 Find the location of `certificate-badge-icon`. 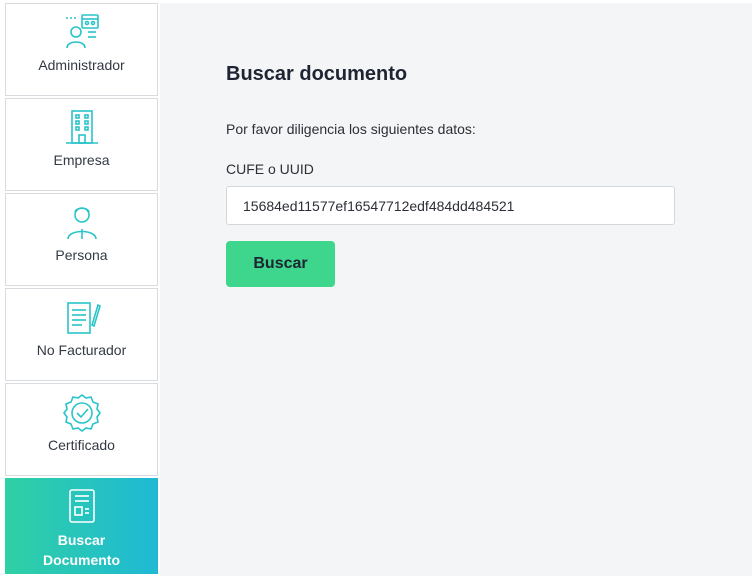

certificate-badge-icon is located at coordinates (82, 412).